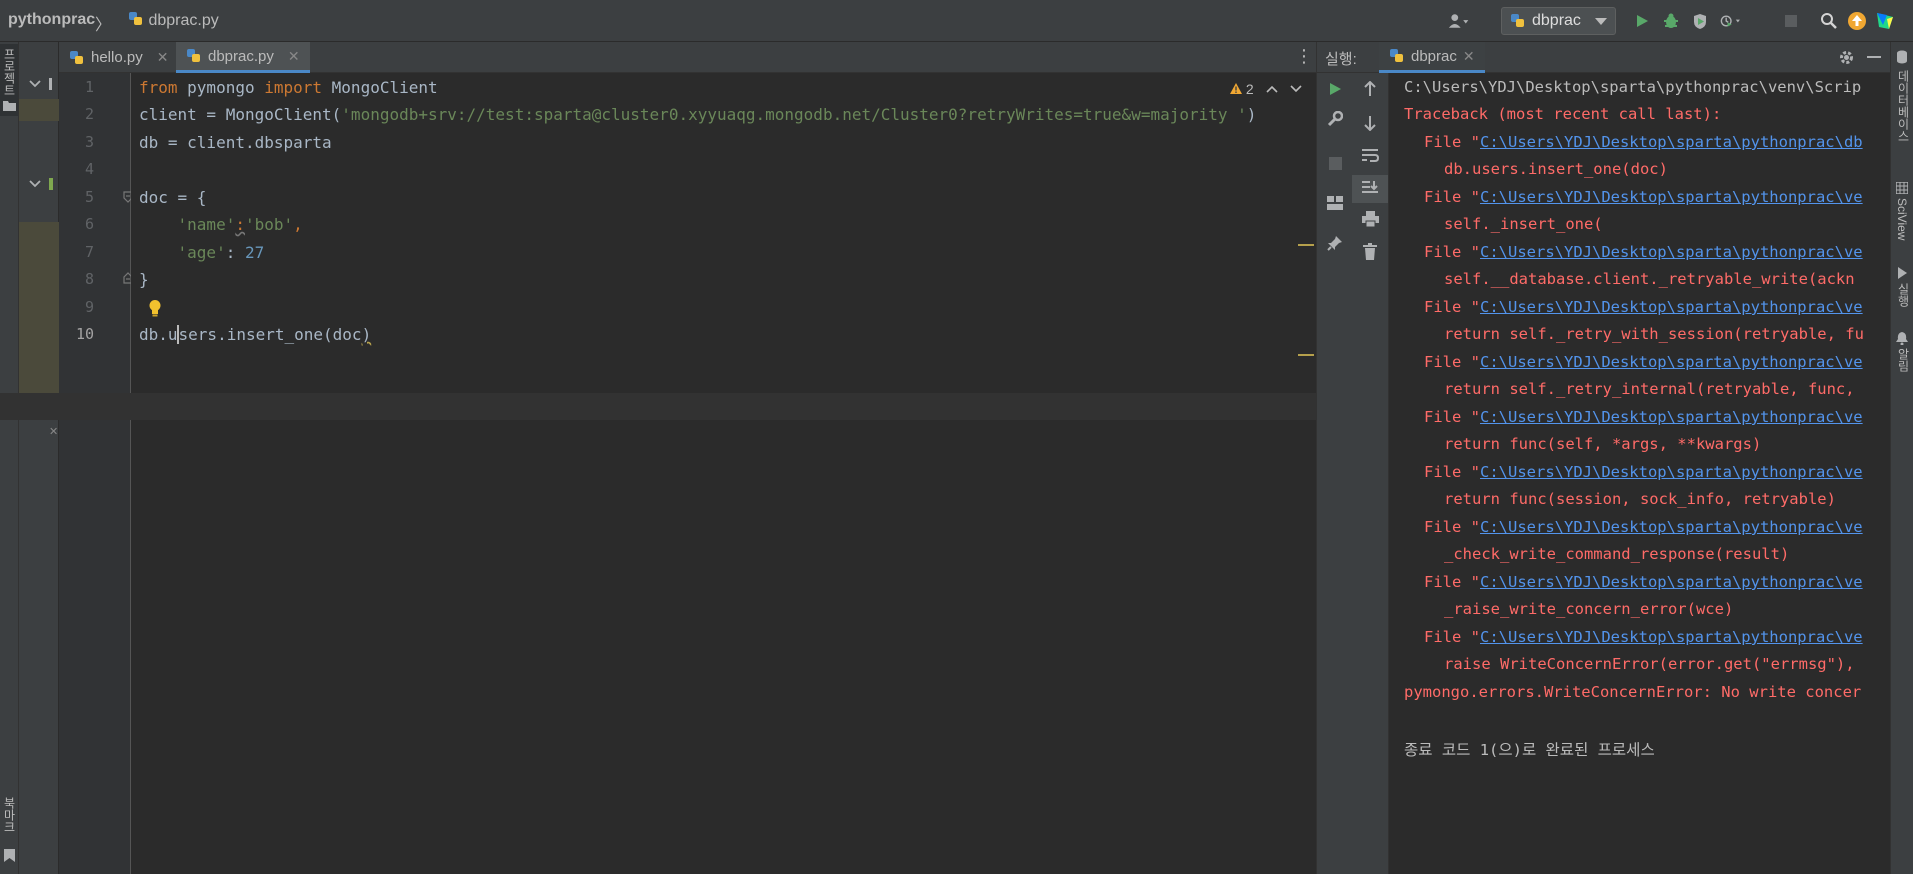 This screenshot has width=1913, height=874. What do you see at coordinates (173, 20) in the screenshot?
I see `breadcrumb-file: dbprac.py` at bounding box center [173, 20].